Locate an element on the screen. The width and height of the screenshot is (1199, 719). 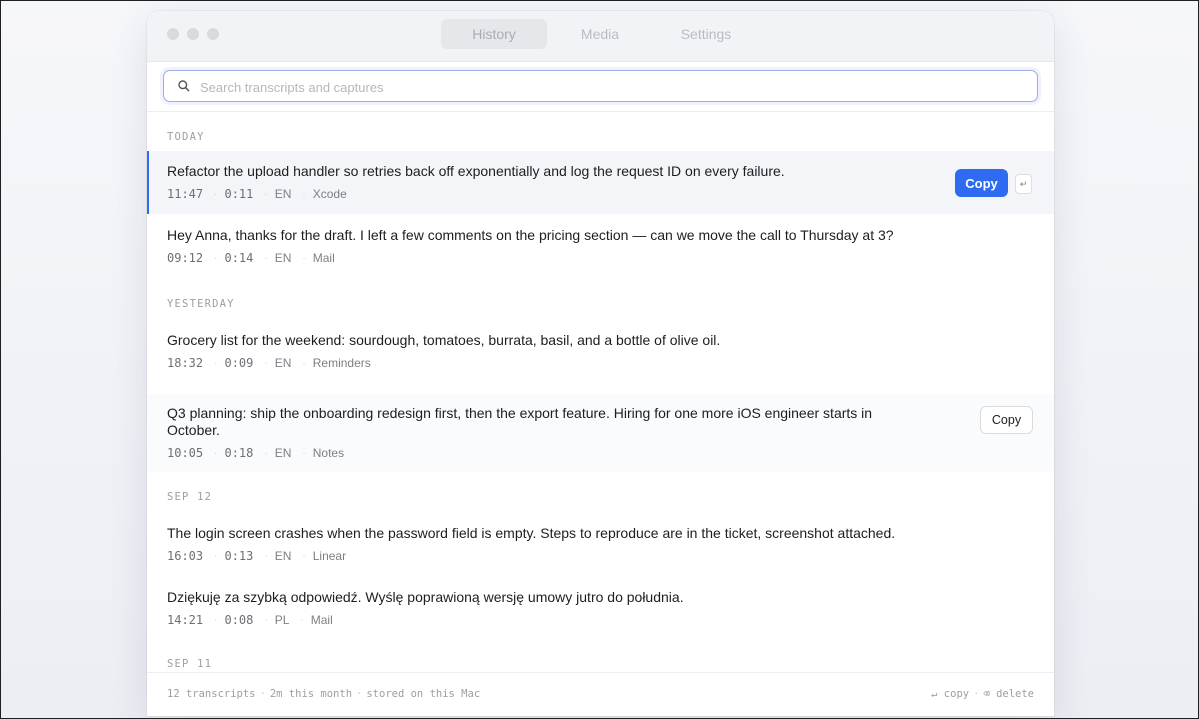
delete-shortcut-hint: ⌫ delete is located at coordinates (1008, 694).